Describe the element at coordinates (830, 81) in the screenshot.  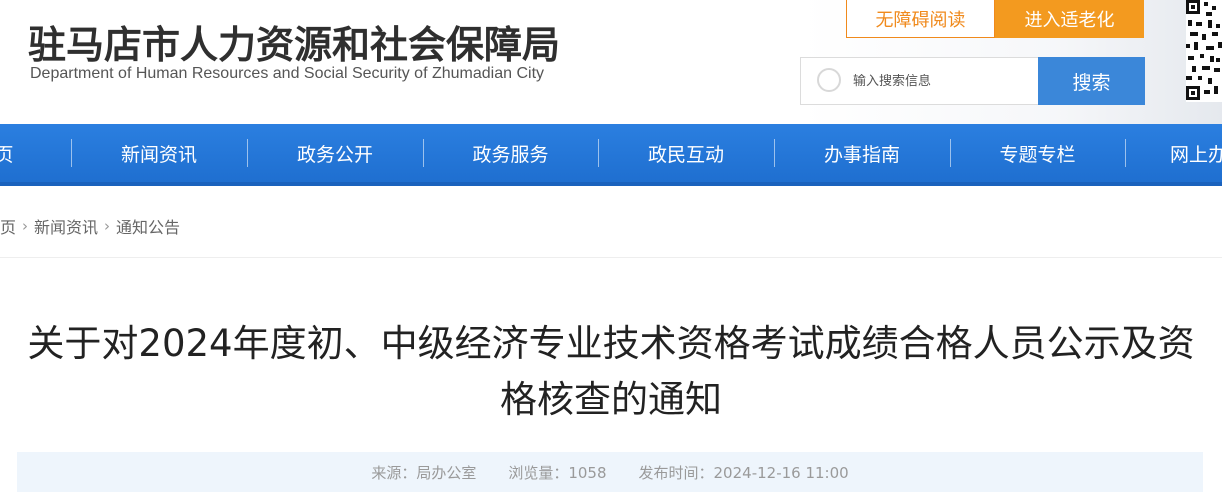
I see `search-icon` at that location.